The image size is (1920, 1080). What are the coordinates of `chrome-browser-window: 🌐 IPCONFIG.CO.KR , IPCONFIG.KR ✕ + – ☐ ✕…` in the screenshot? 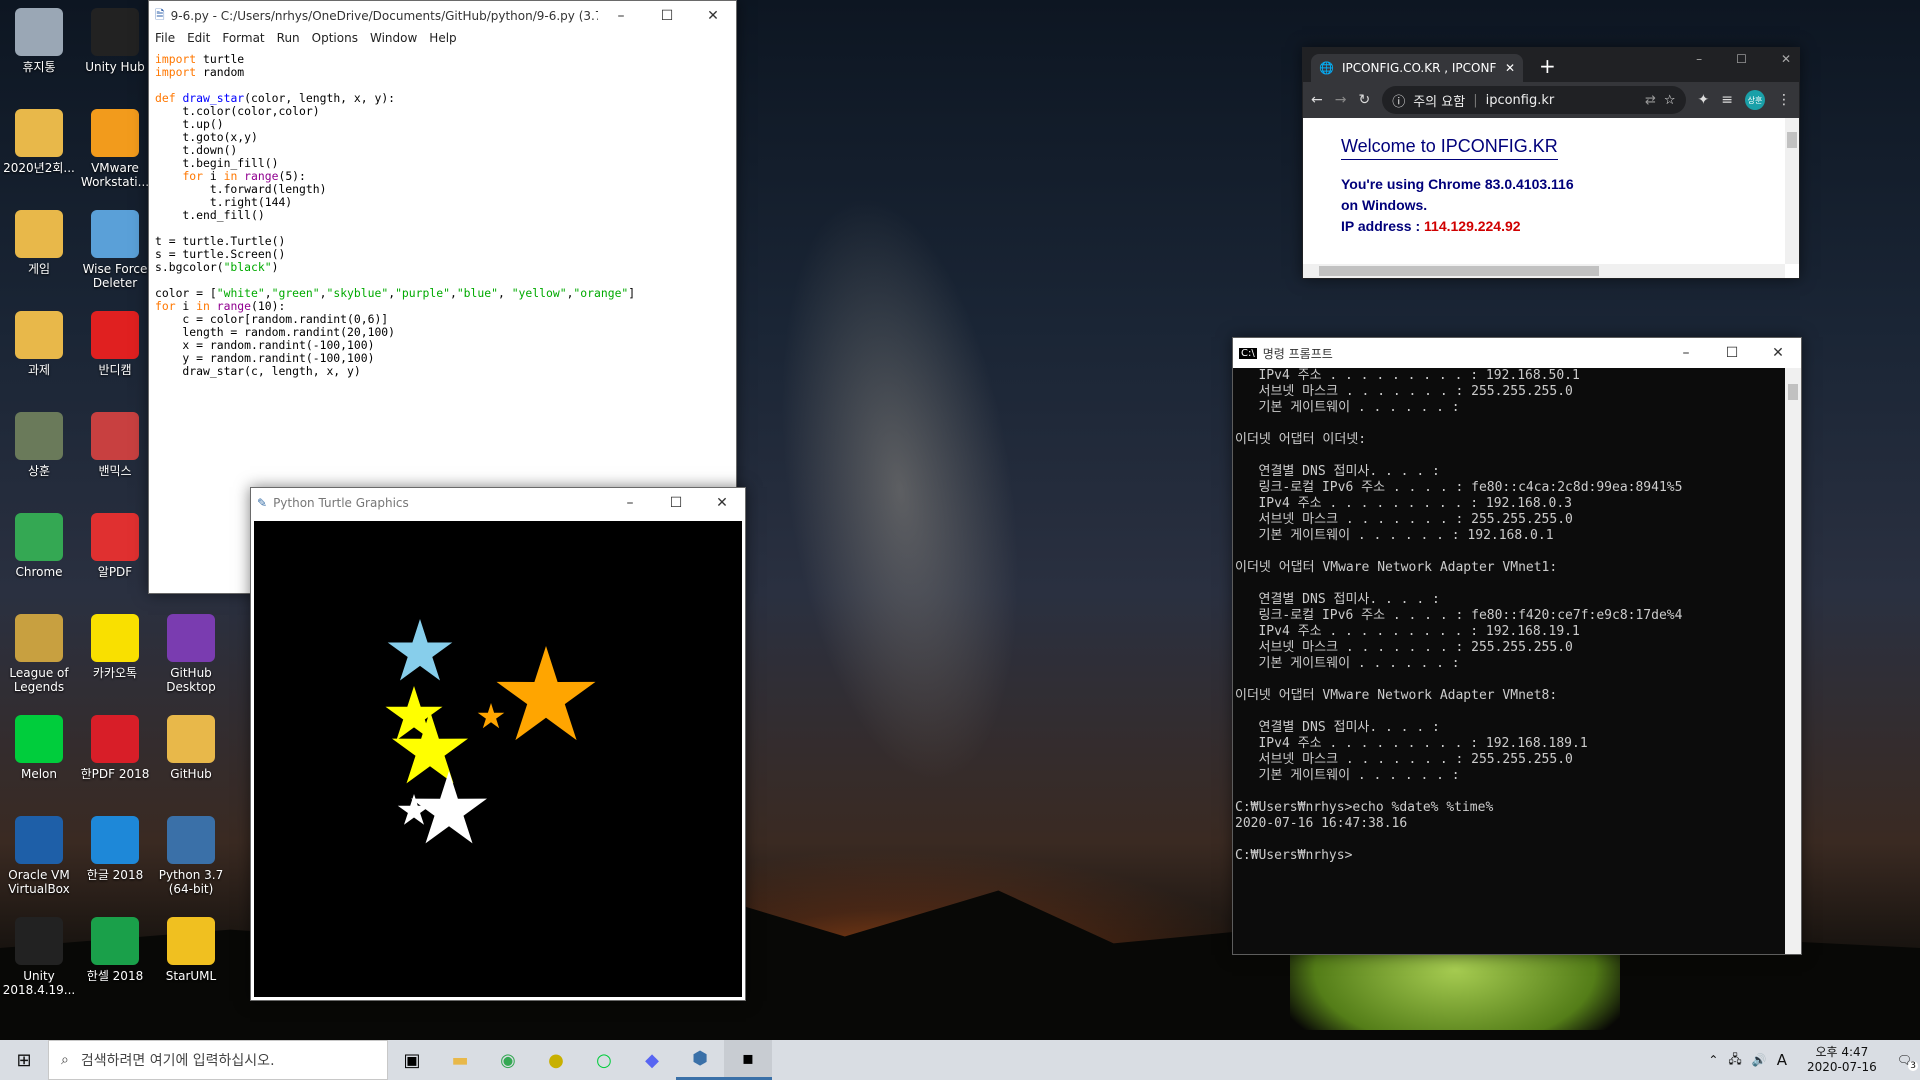 It's located at (1551, 163).